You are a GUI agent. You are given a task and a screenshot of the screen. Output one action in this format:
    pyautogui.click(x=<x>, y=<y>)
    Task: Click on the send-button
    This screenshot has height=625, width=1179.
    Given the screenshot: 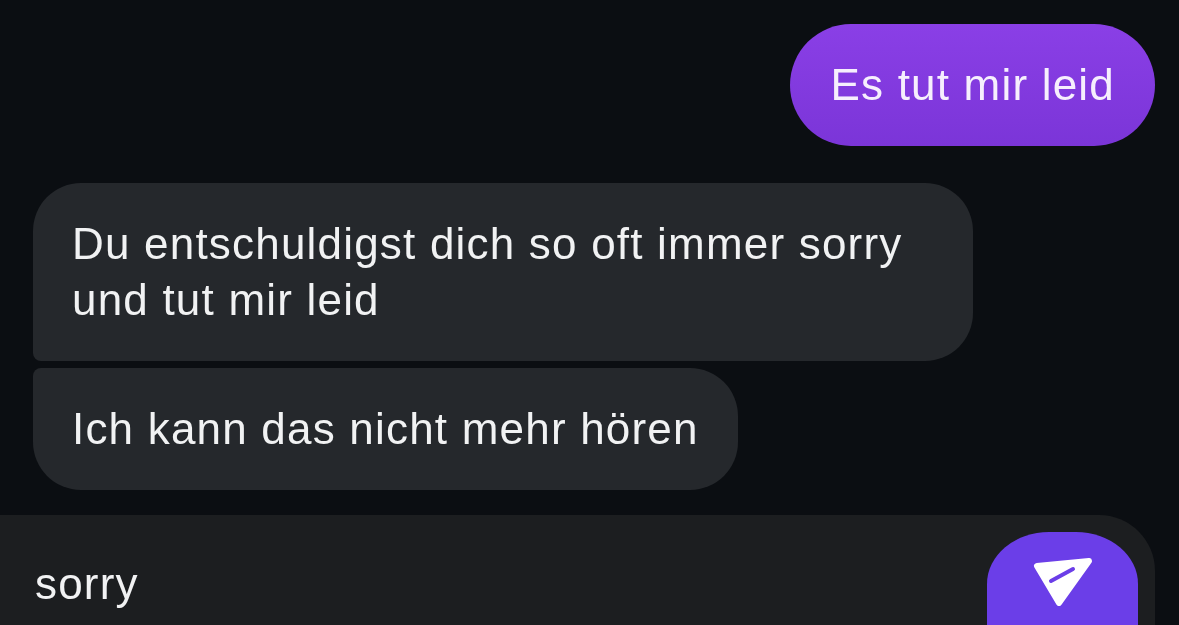 What is the action you would take?
    pyautogui.click(x=1062, y=578)
    